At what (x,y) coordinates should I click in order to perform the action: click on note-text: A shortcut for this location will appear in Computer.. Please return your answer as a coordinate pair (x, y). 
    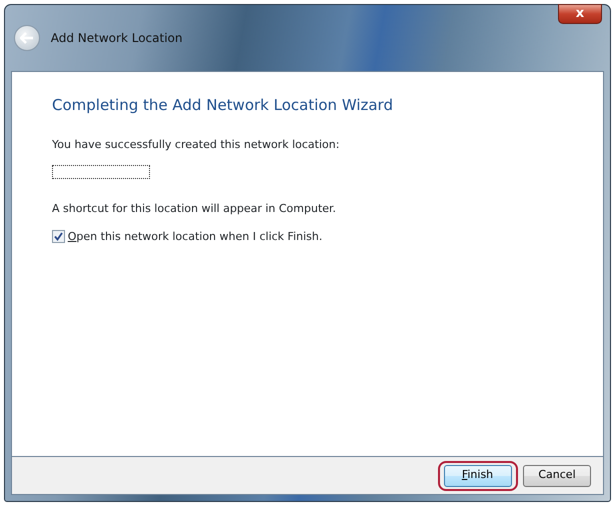
    Looking at the image, I should click on (195, 209).